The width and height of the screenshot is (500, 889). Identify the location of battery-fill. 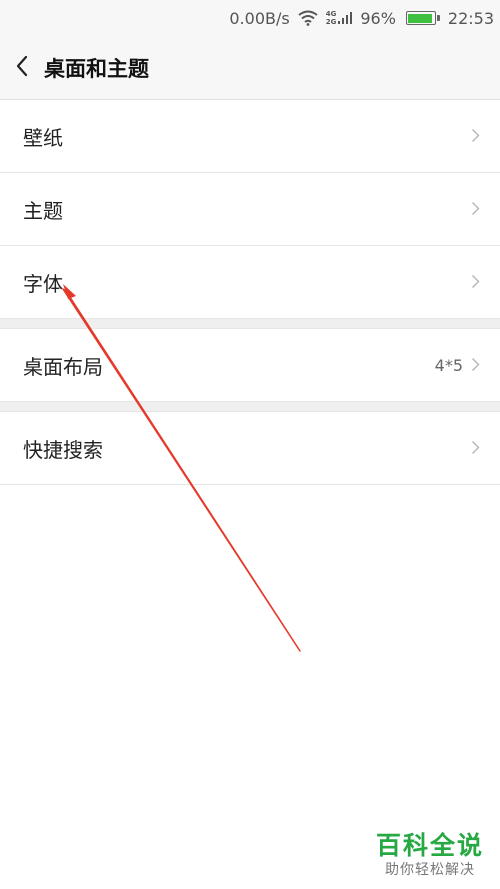
(420, 18).